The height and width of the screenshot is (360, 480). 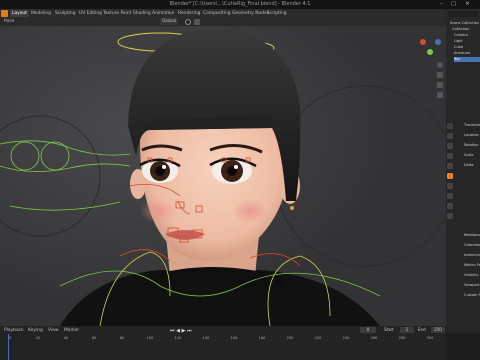 What do you see at coordinates (463, 14) in the screenshot?
I see `outliner-search-input` at bounding box center [463, 14].